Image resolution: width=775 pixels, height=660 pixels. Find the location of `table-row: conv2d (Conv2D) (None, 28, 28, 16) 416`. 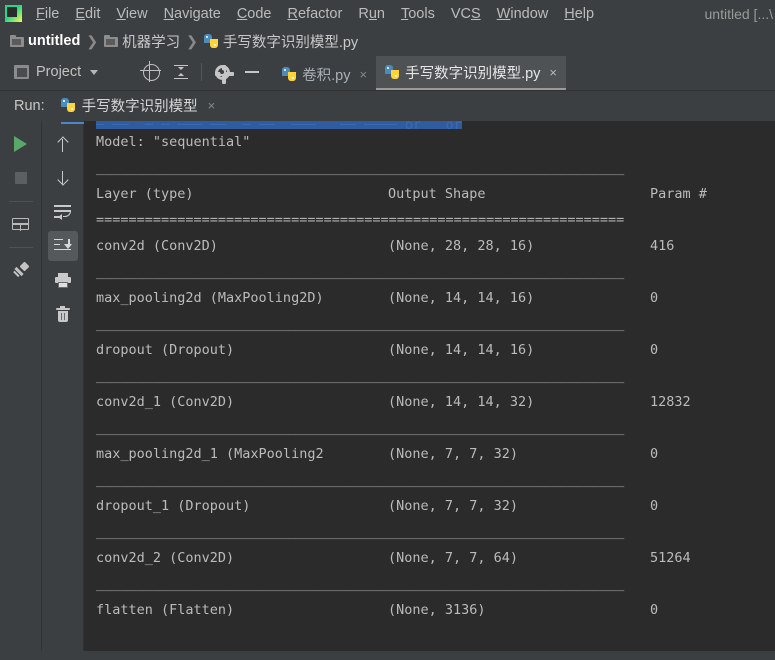

table-row: conv2d (Conv2D) (None, 28, 28, 16) 416 is located at coordinates (435, 246).